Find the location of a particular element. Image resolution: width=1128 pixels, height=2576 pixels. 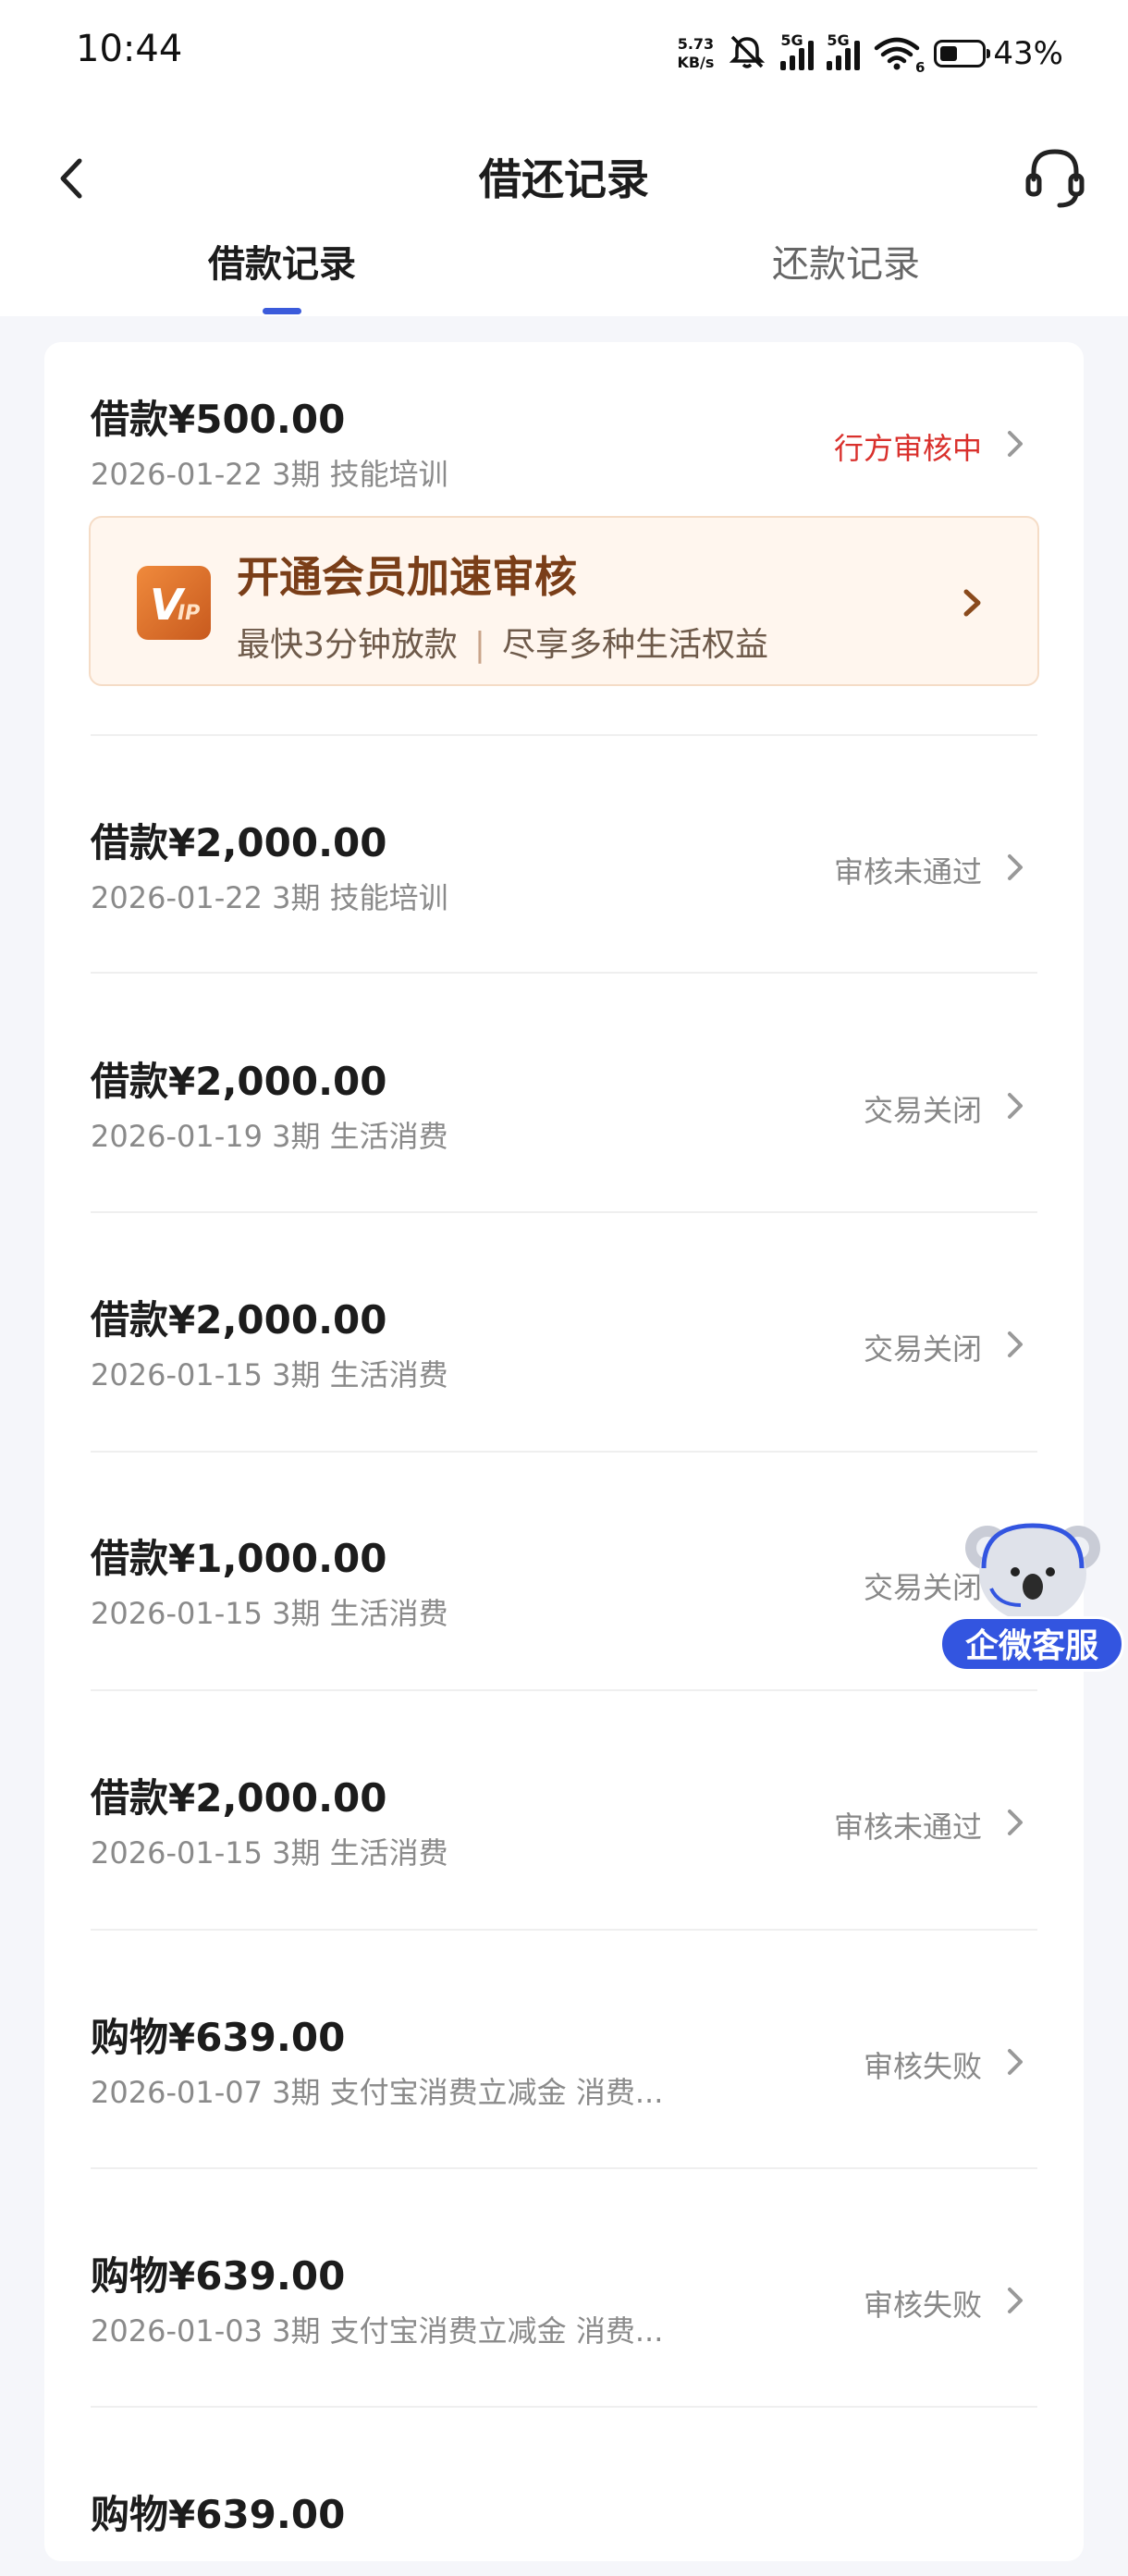

battery-icon is located at coordinates (963, 54).